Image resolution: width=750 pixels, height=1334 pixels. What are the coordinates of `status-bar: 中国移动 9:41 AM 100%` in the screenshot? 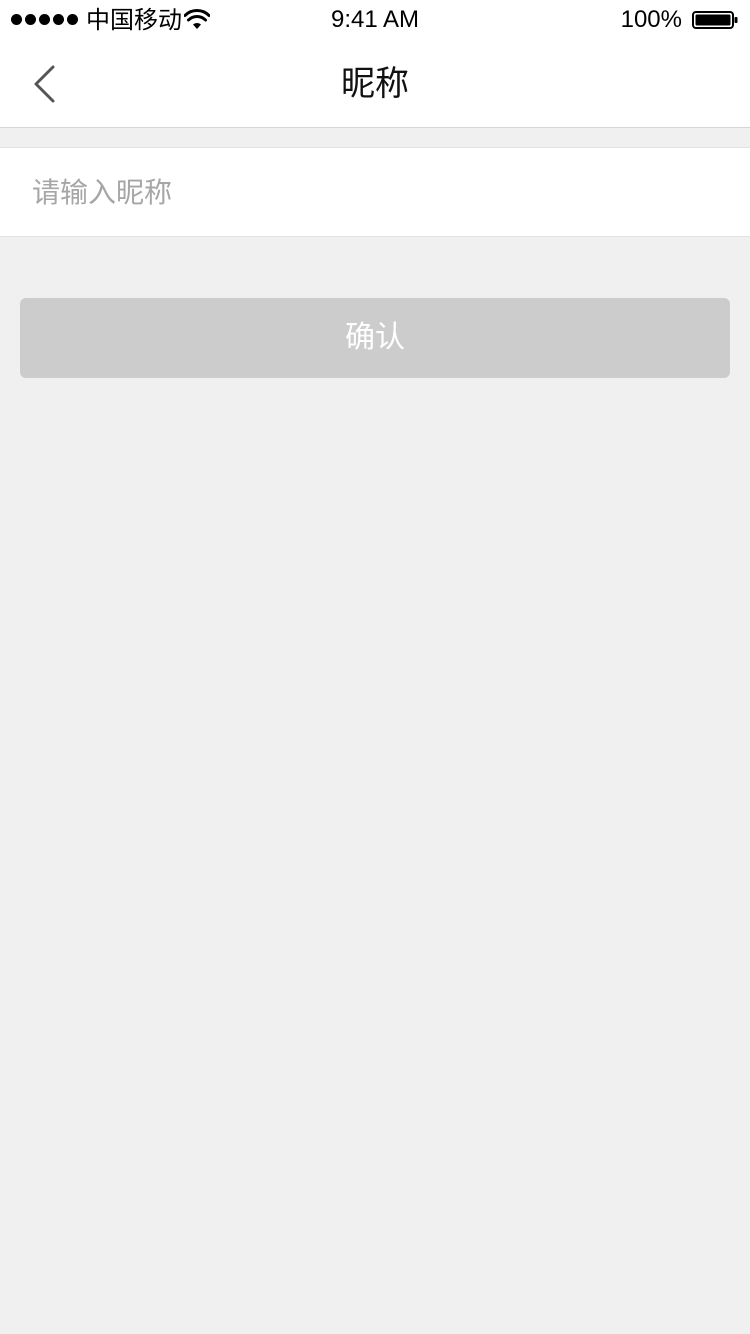 It's located at (375, 20).